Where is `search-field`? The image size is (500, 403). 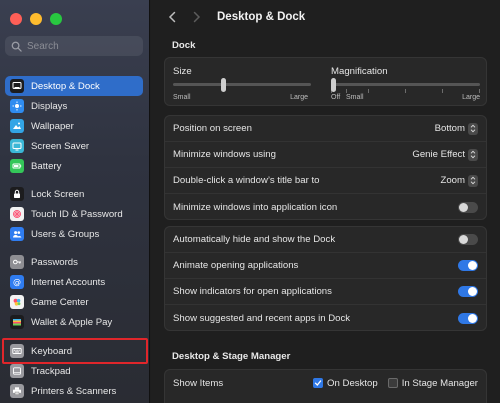
search-field is located at coordinates (74, 46).